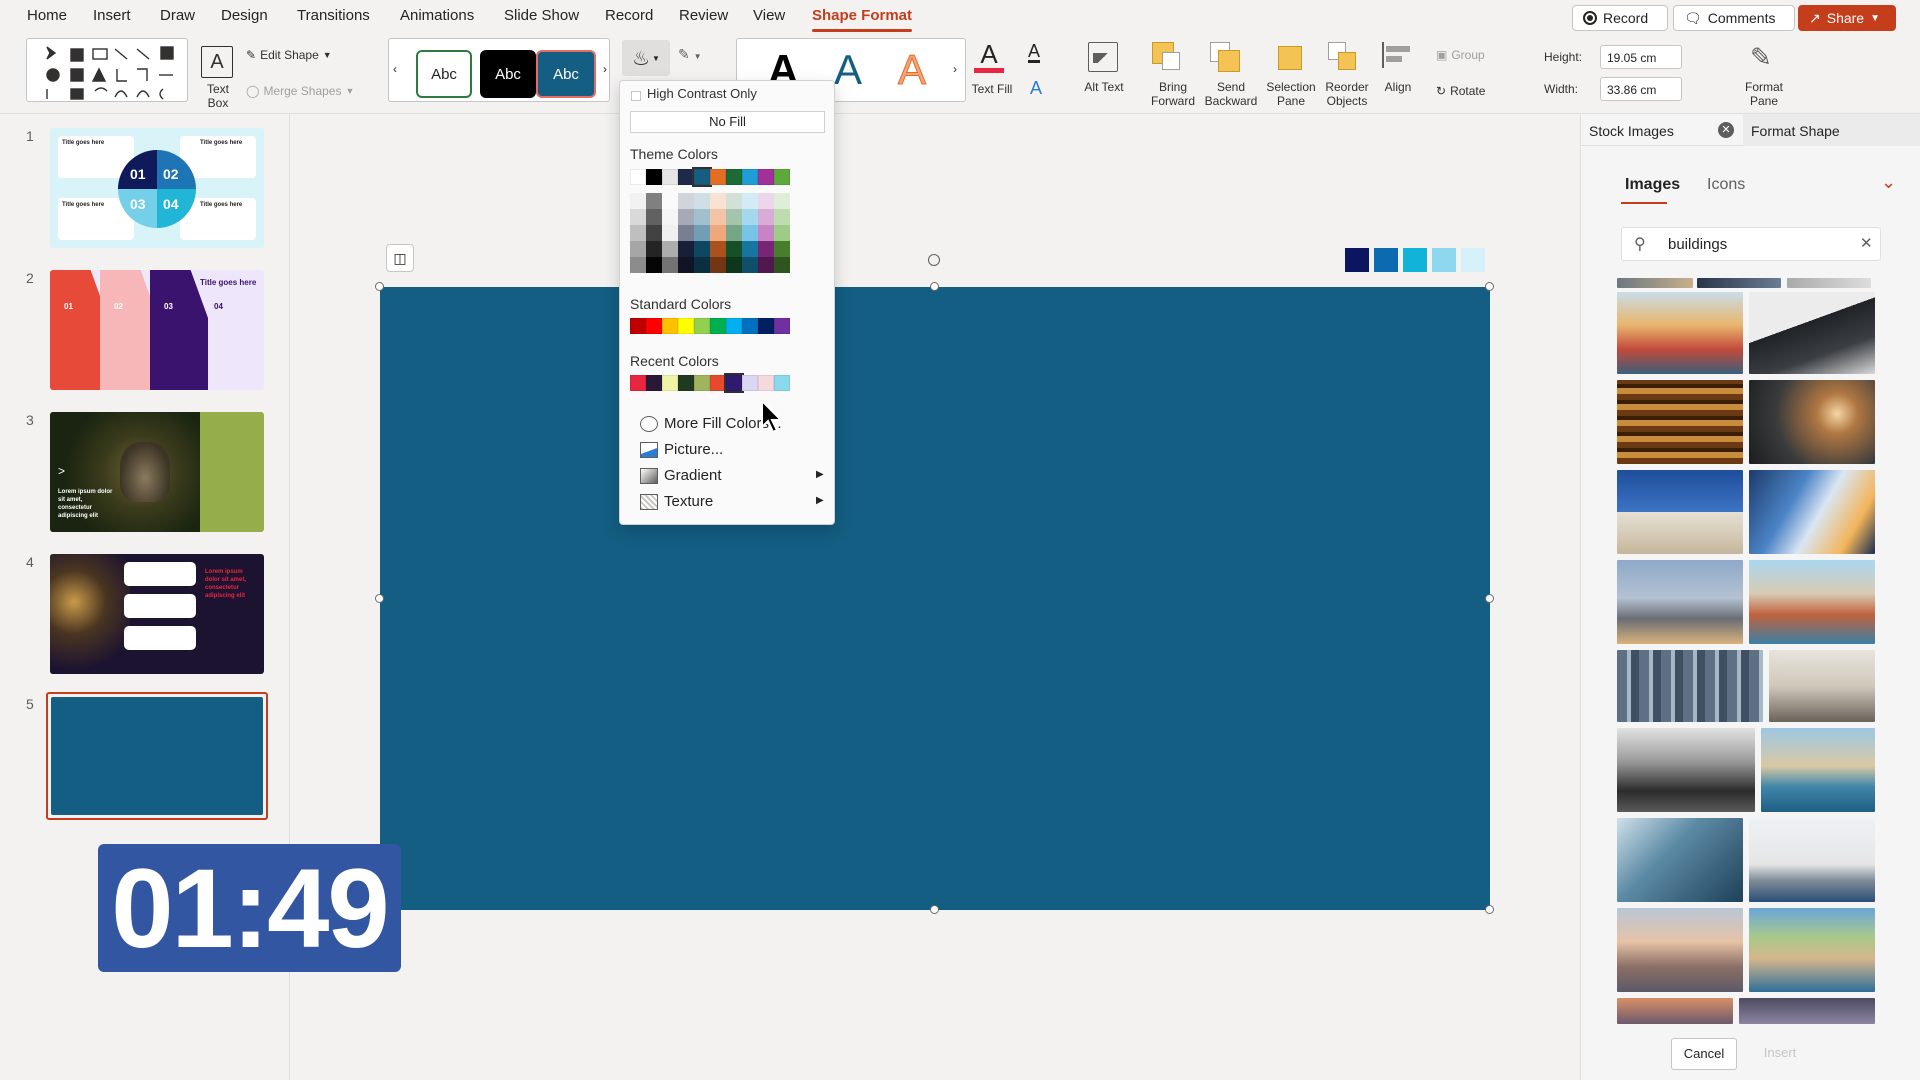 The height and width of the screenshot is (1080, 1920). Describe the element at coordinates (1866, 243) in the screenshot. I see `clear-search-icon: ✕` at that location.